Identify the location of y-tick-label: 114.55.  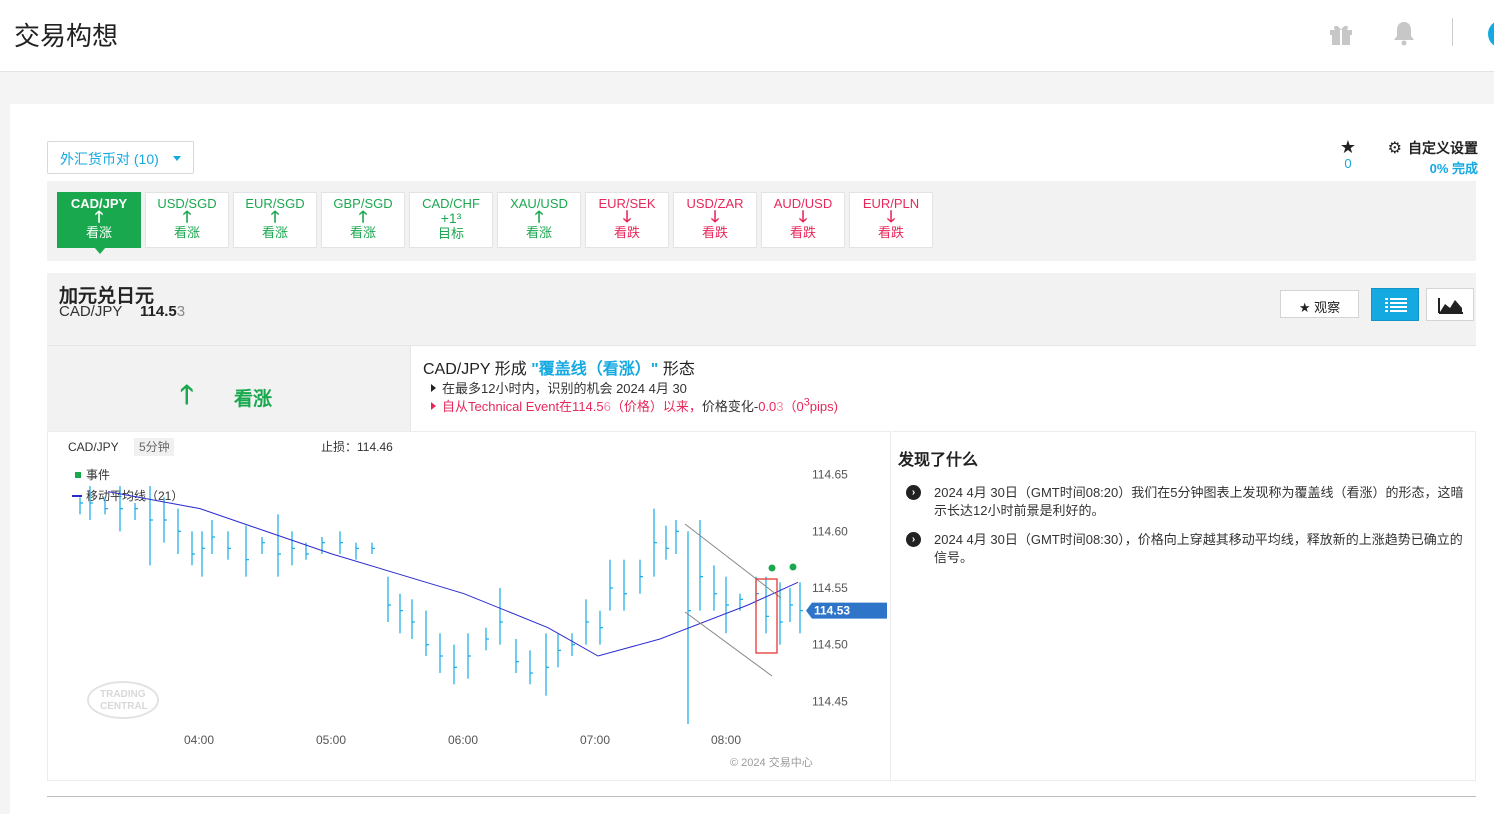
(830, 588).